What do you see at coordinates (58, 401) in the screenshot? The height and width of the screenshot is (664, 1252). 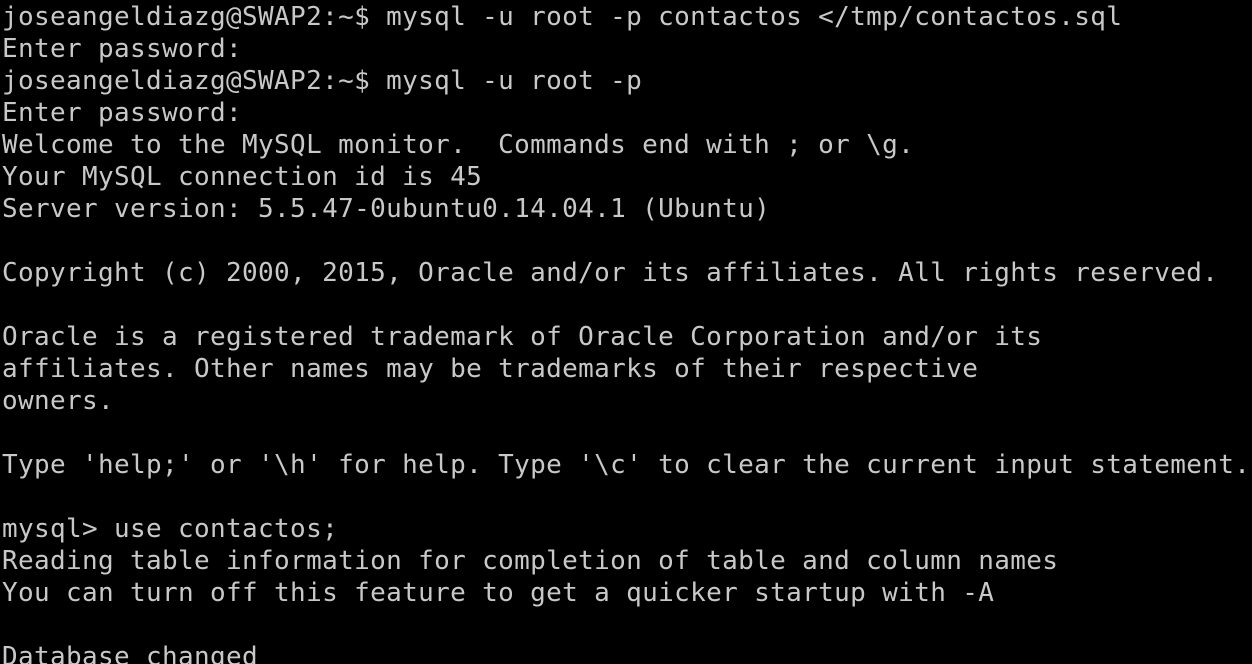 I see `trademark-line: owners.` at bounding box center [58, 401].